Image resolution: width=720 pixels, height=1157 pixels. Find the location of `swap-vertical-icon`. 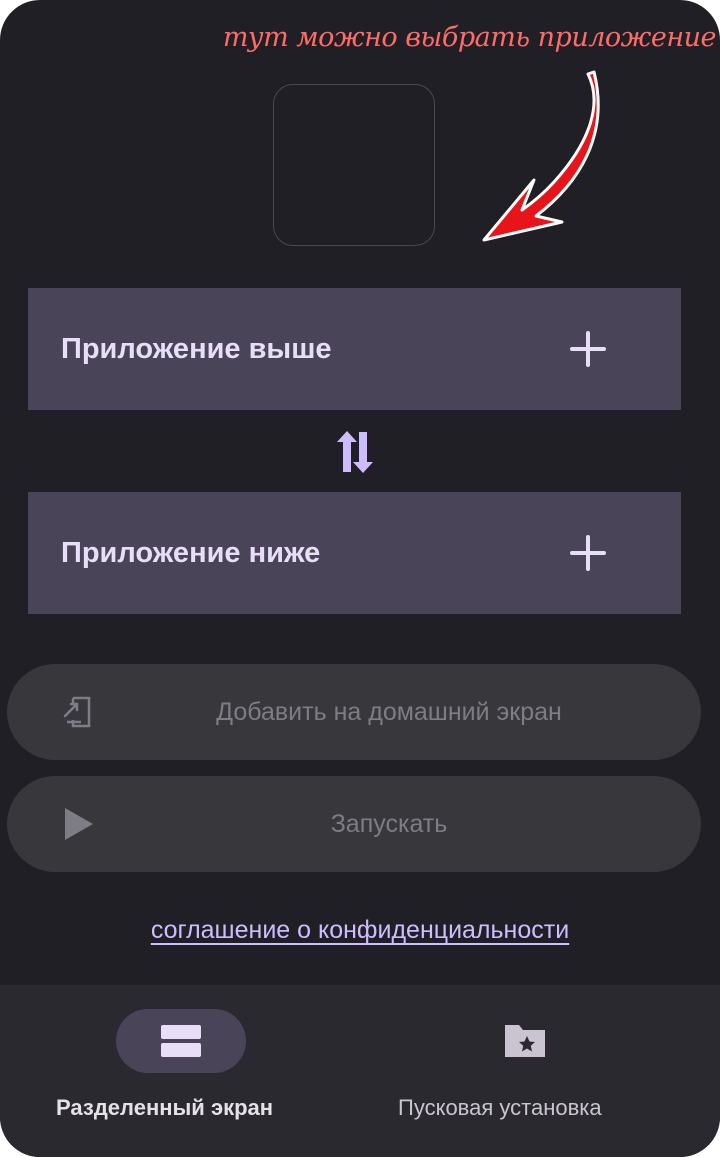

swap-vertical-icon is located at coordinates (355, 452).